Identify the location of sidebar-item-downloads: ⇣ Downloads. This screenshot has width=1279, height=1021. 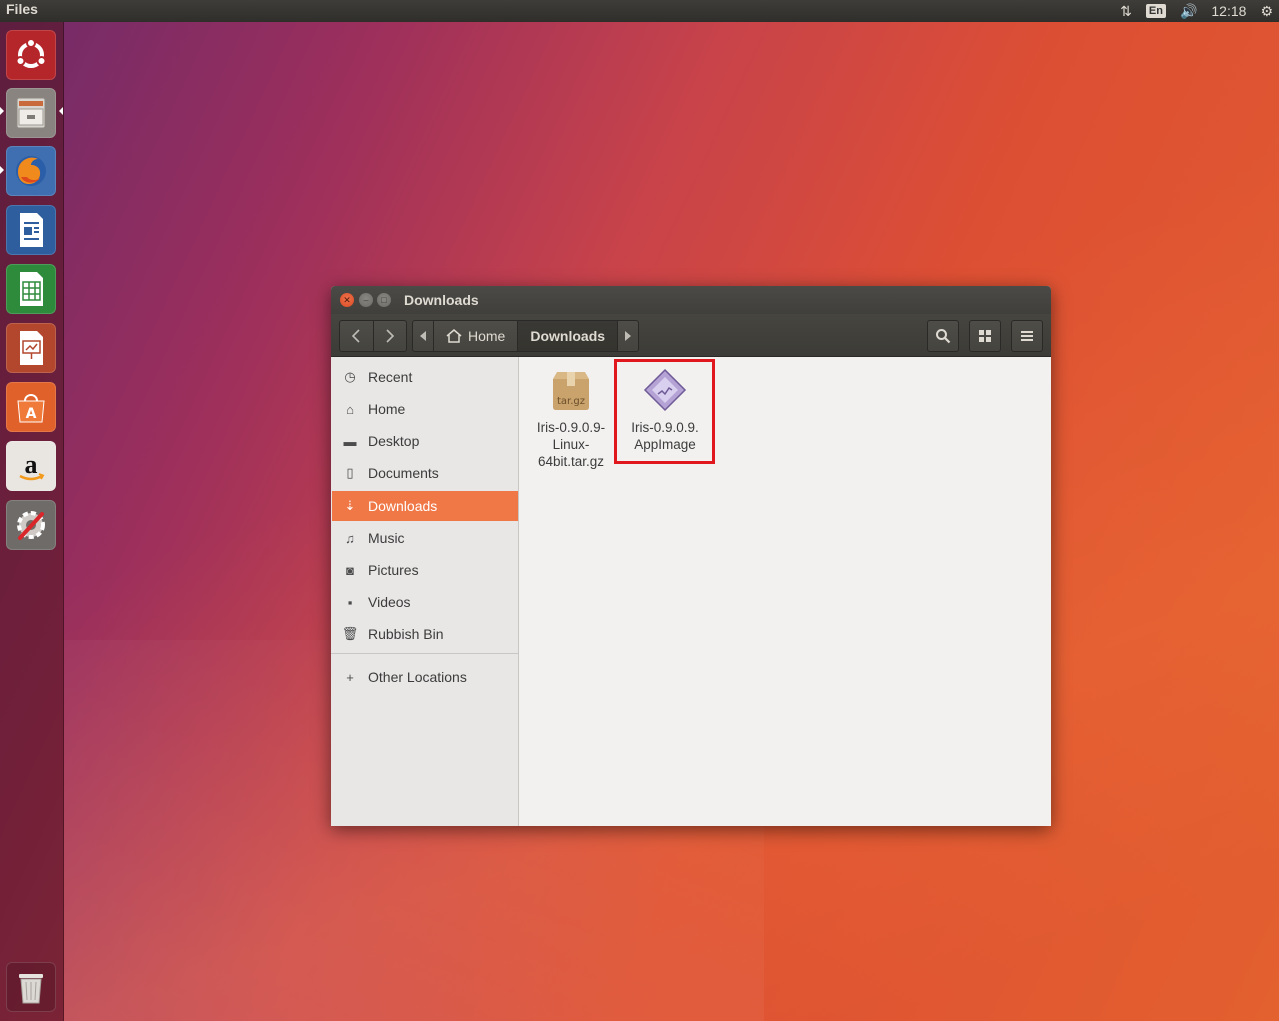
(425, 506).